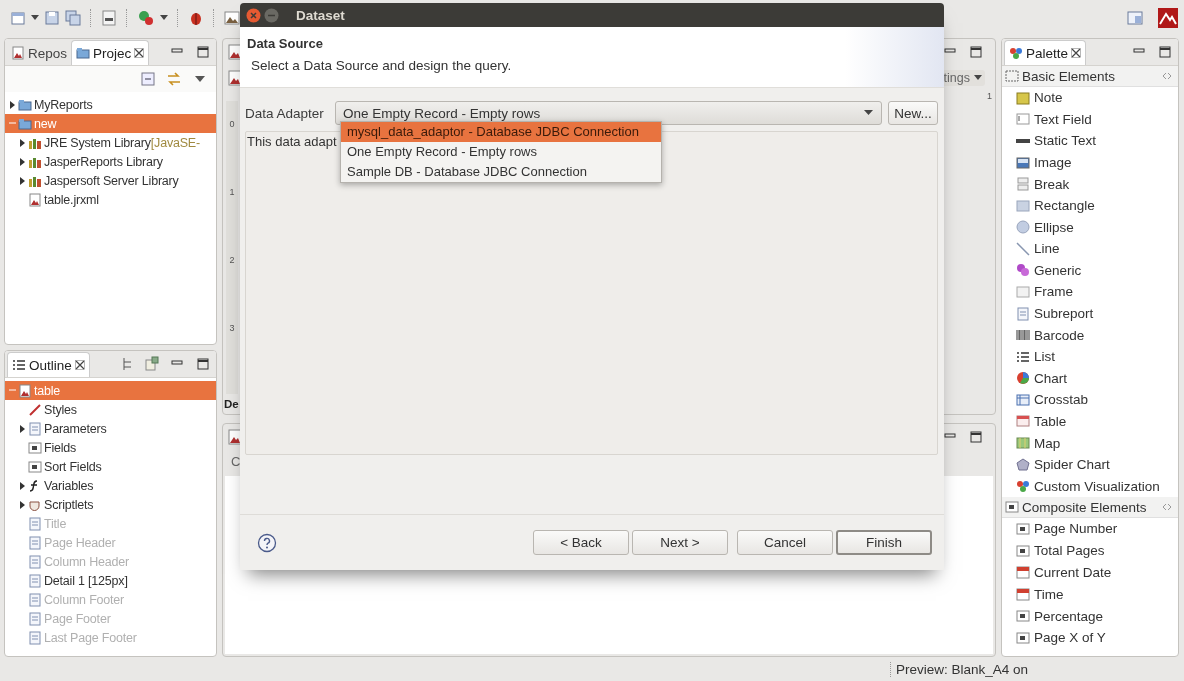  Describe the element at coordinates (292, 141) in the screenshot. I see `description-text: This data adapt` at that location.